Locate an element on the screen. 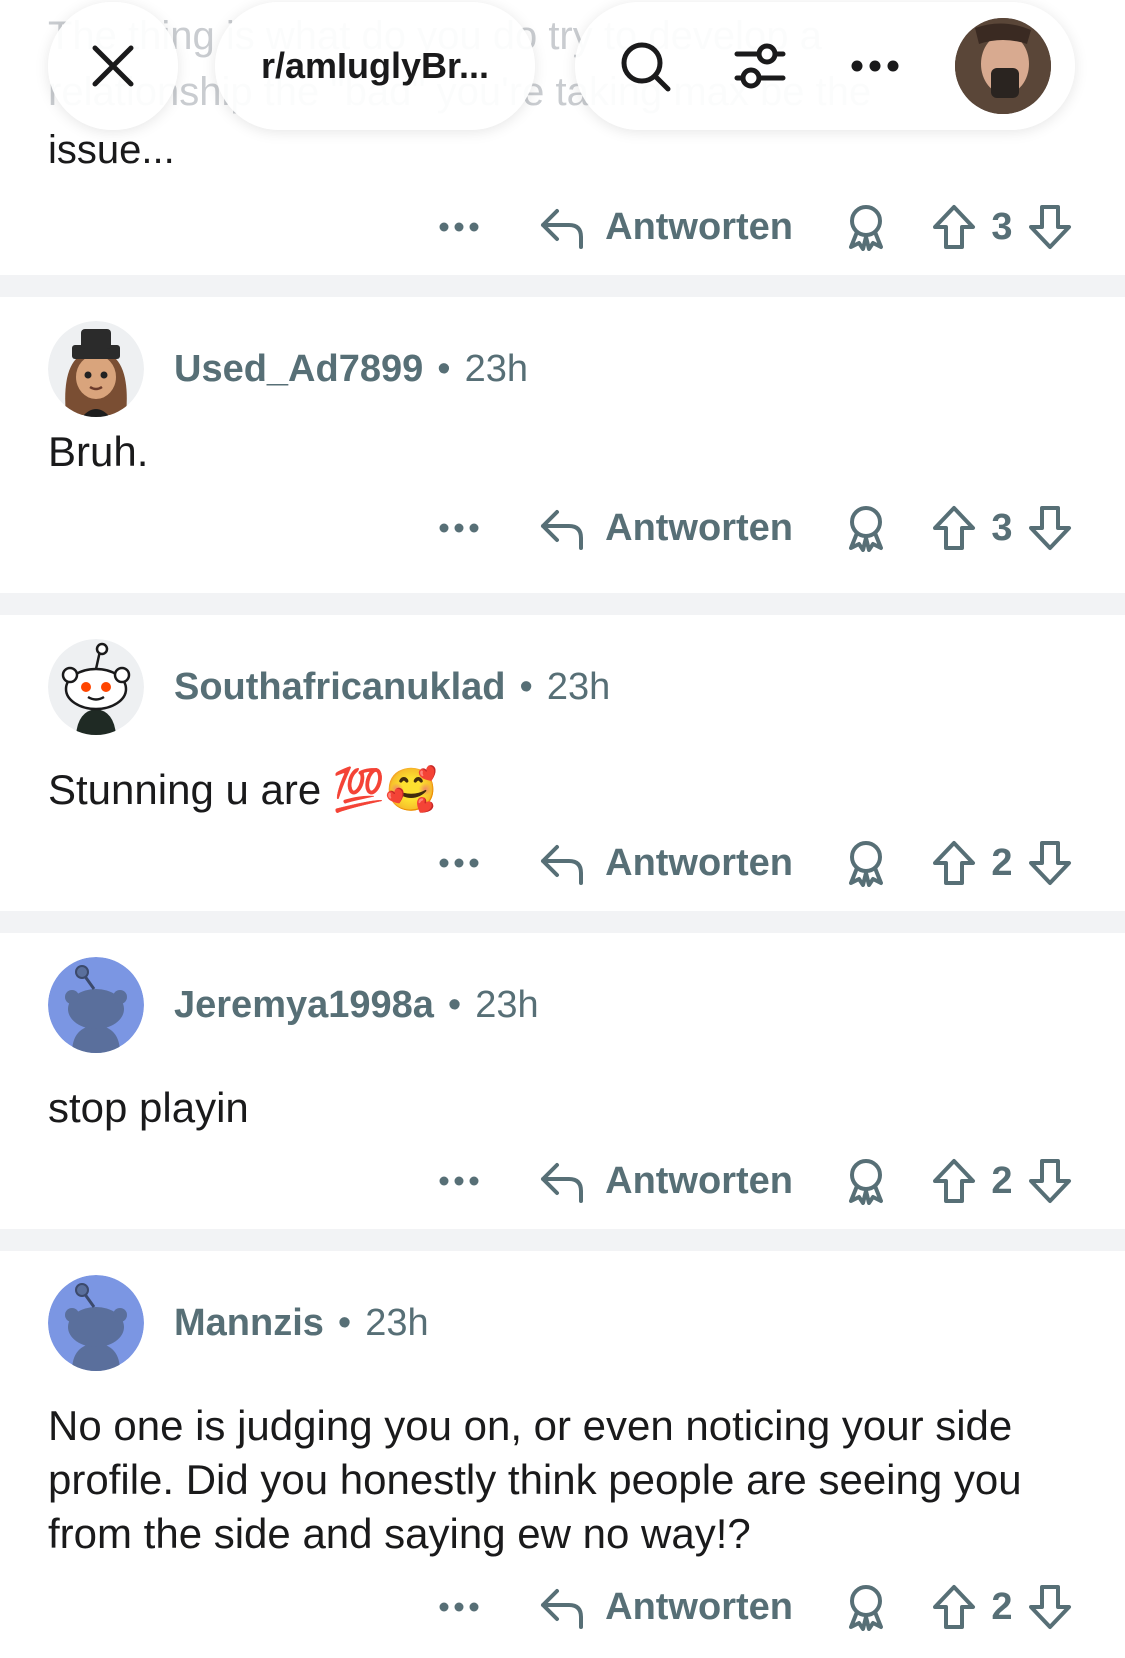 The width and height of the screenshot is (1125, 1658). user-avatar-icon is located at coordinates (96, 369).